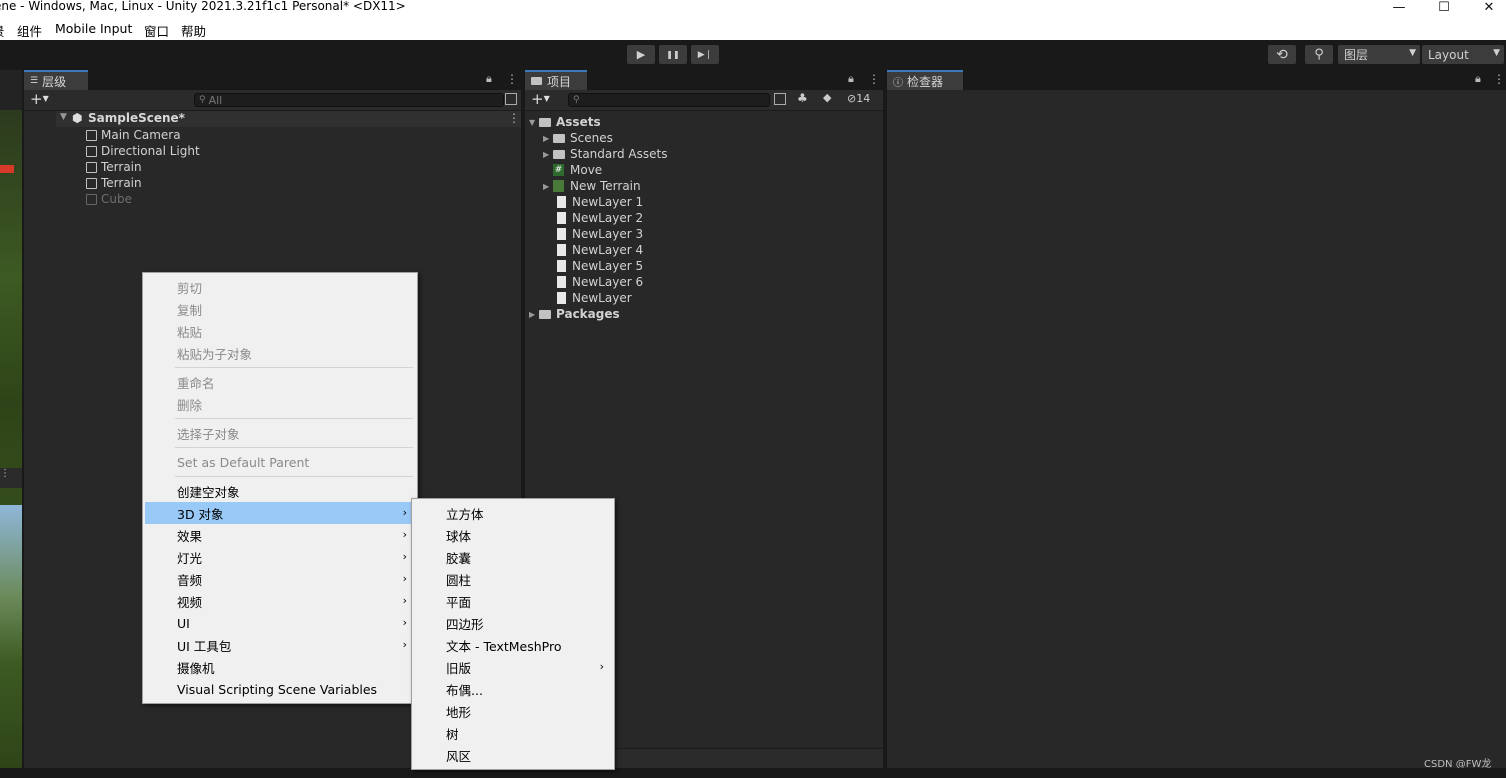 The width and height of the screenshot is (1506, 778). What do you see at coordinates (1379, 54) in the screenshot?
I see `layers-dropdown: 图层 ▼` at bounding box center [1379, 54].